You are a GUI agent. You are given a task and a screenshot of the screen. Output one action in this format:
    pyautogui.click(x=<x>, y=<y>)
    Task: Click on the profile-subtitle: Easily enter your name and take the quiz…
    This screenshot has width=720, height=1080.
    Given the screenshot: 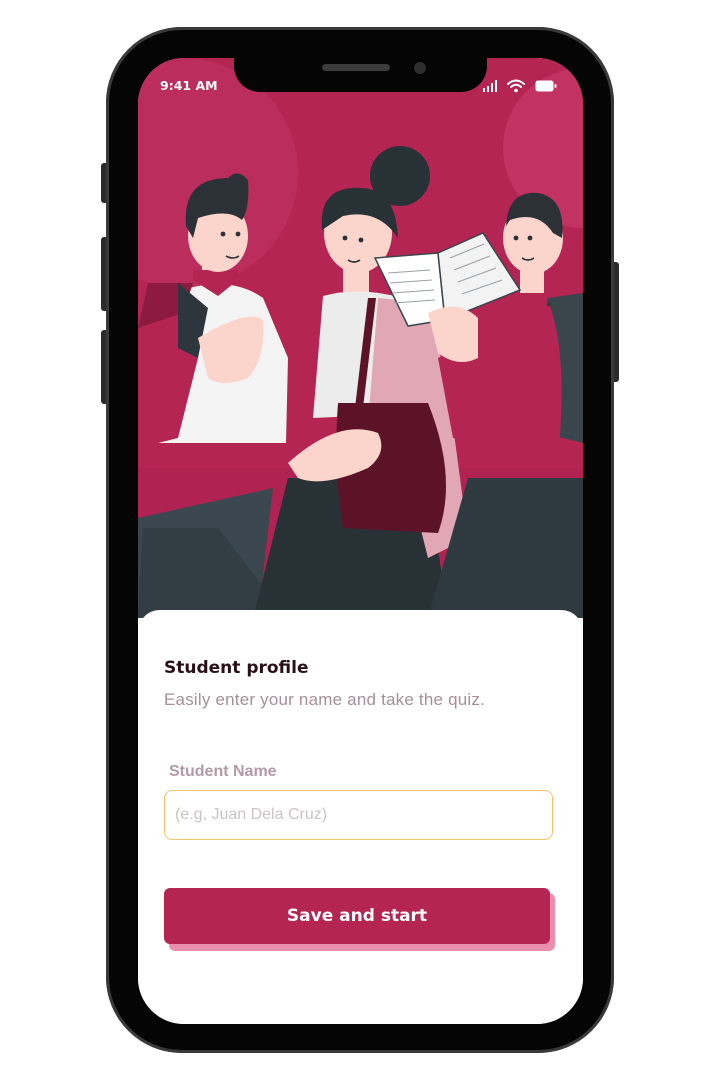 What is the action you would take?
    pyautogui.click(x=324, y=699)
    